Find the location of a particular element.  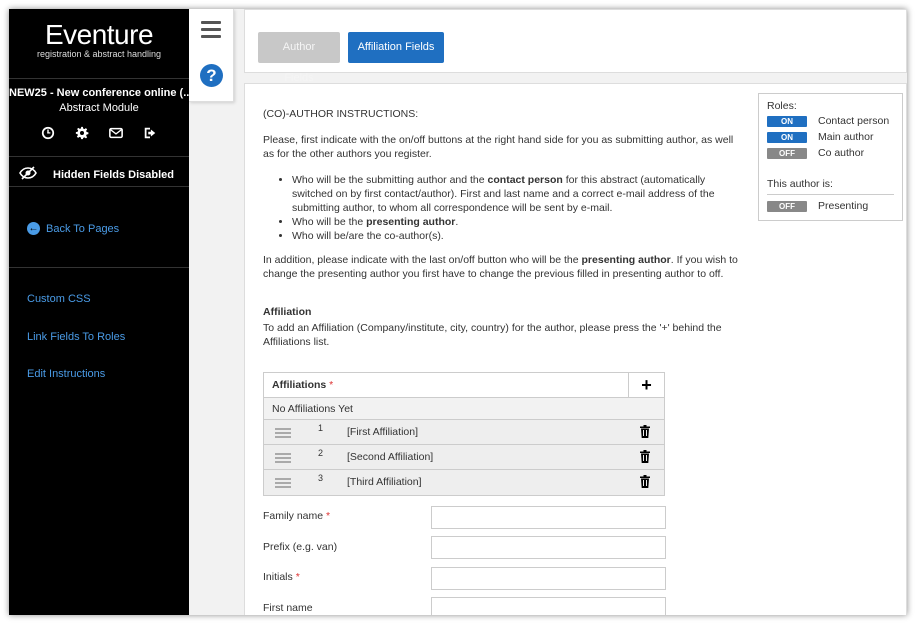

list-item: Who will be/are the co-author(s). is located at coordinates (517, 236).